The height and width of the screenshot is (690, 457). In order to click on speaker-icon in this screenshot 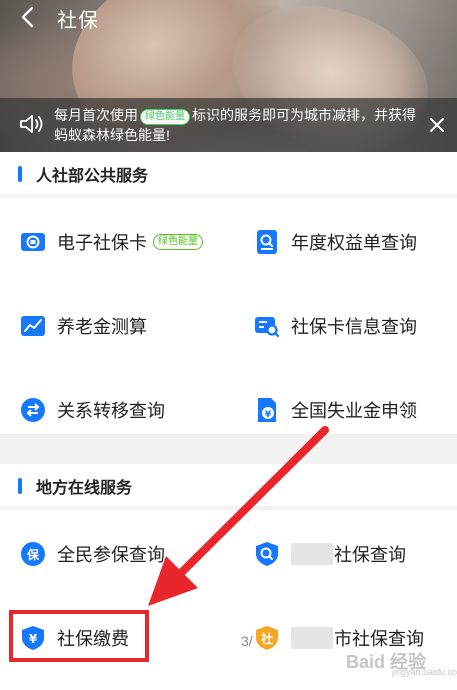, I will do `click(31, 124)`.